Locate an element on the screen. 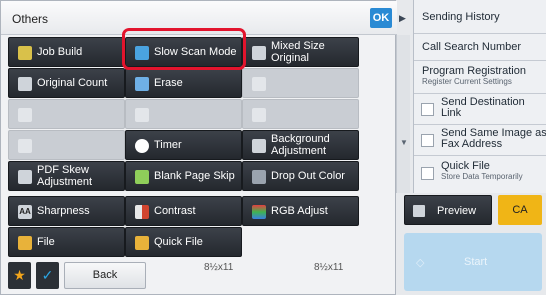 The height and width of the screenshot is (295, 546). job-build-button: Job Build is located at coordinates (66, 52).